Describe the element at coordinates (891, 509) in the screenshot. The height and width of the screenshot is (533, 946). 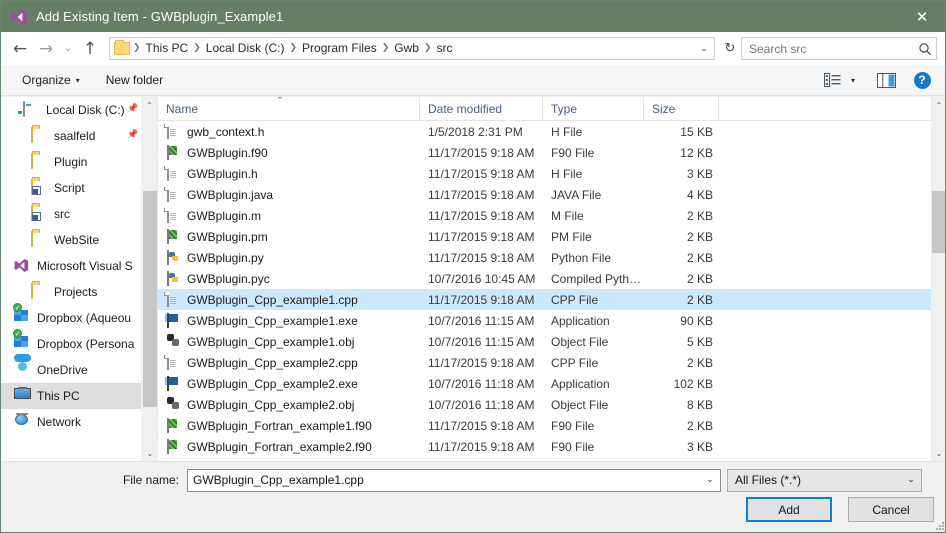
I see `cancel-button: Cancel` at that location.